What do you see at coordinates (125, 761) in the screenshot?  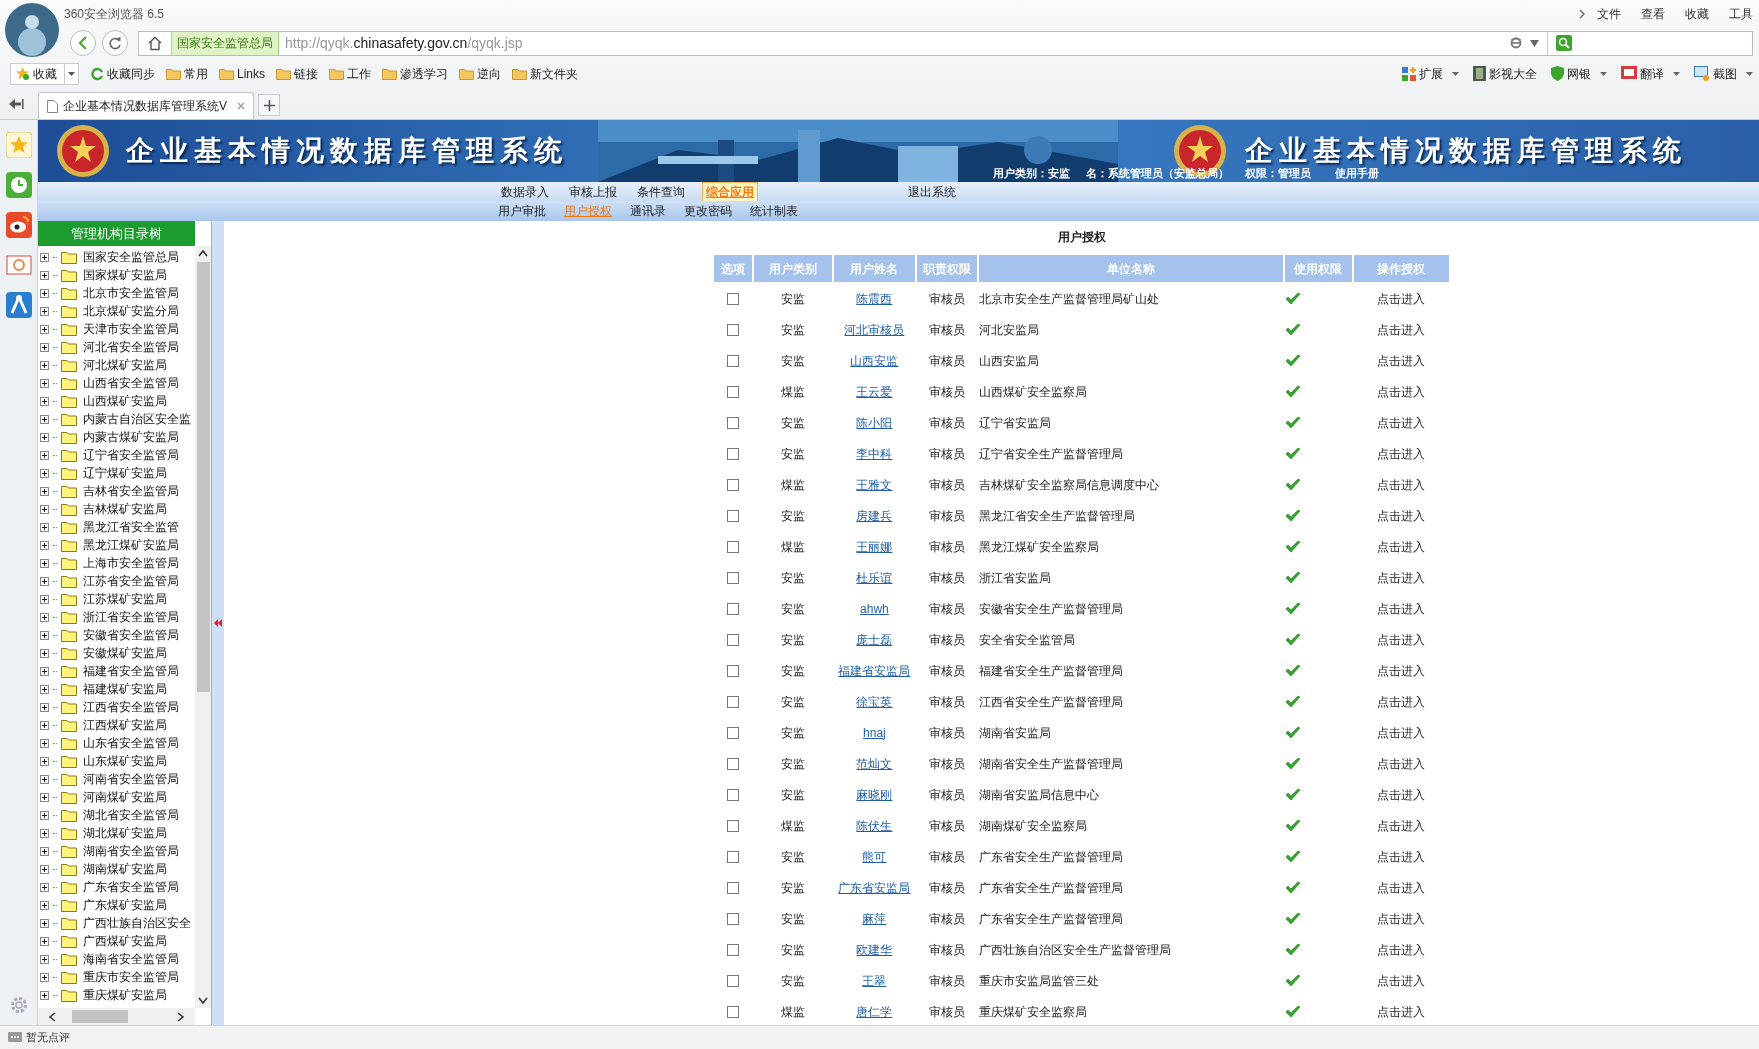 I see `tree-item: 山东煤矿安监局` at bounding box center [125, 761].